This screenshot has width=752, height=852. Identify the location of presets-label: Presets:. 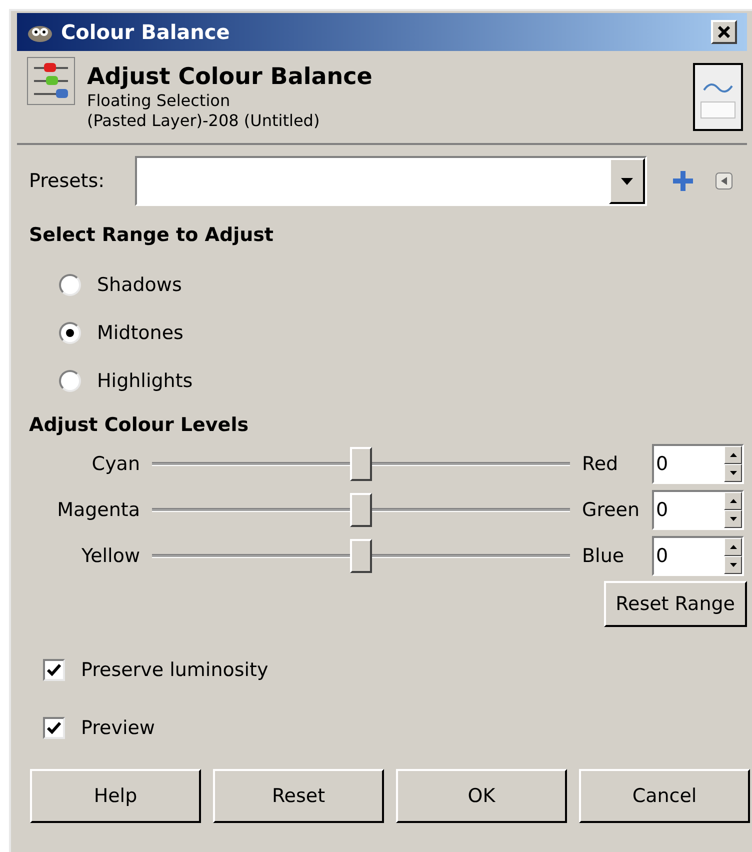
(67, 181).